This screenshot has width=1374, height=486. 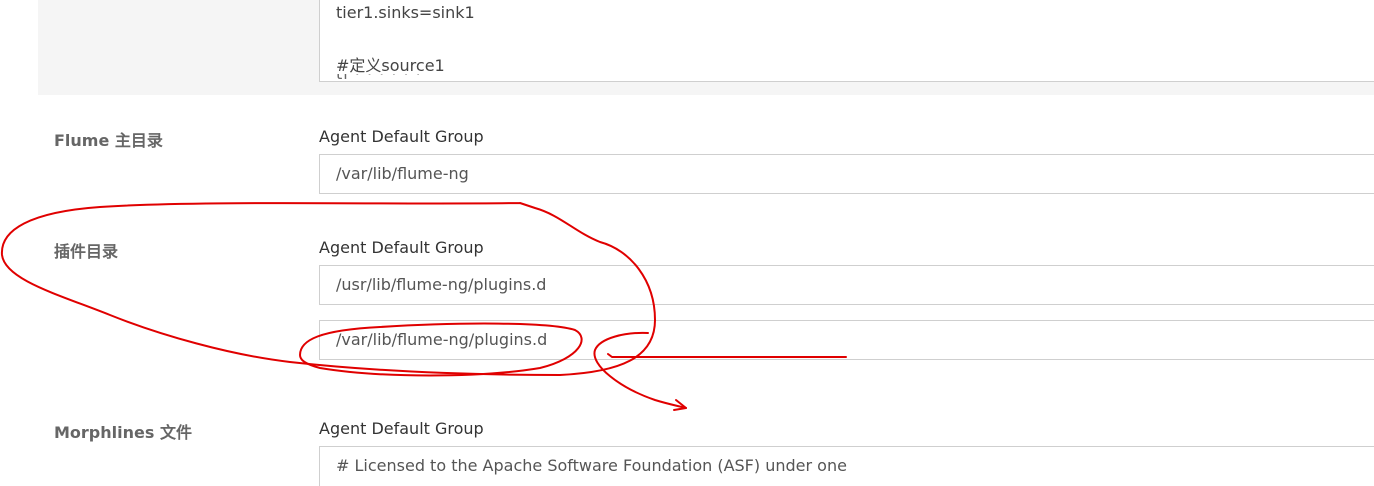 I want to click on flume-home-group-label: Agent Default Group, so click(x=401, y=136).